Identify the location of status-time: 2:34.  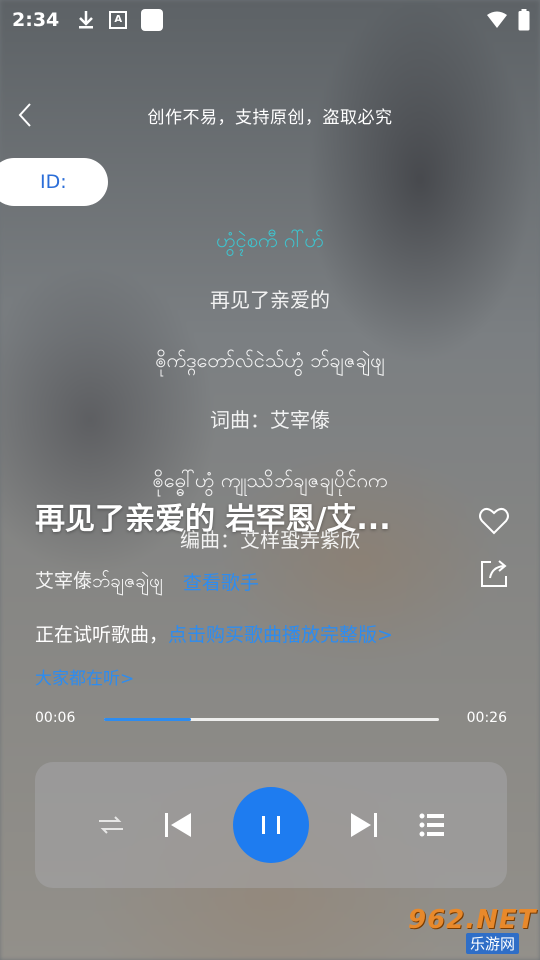
(36, 20).